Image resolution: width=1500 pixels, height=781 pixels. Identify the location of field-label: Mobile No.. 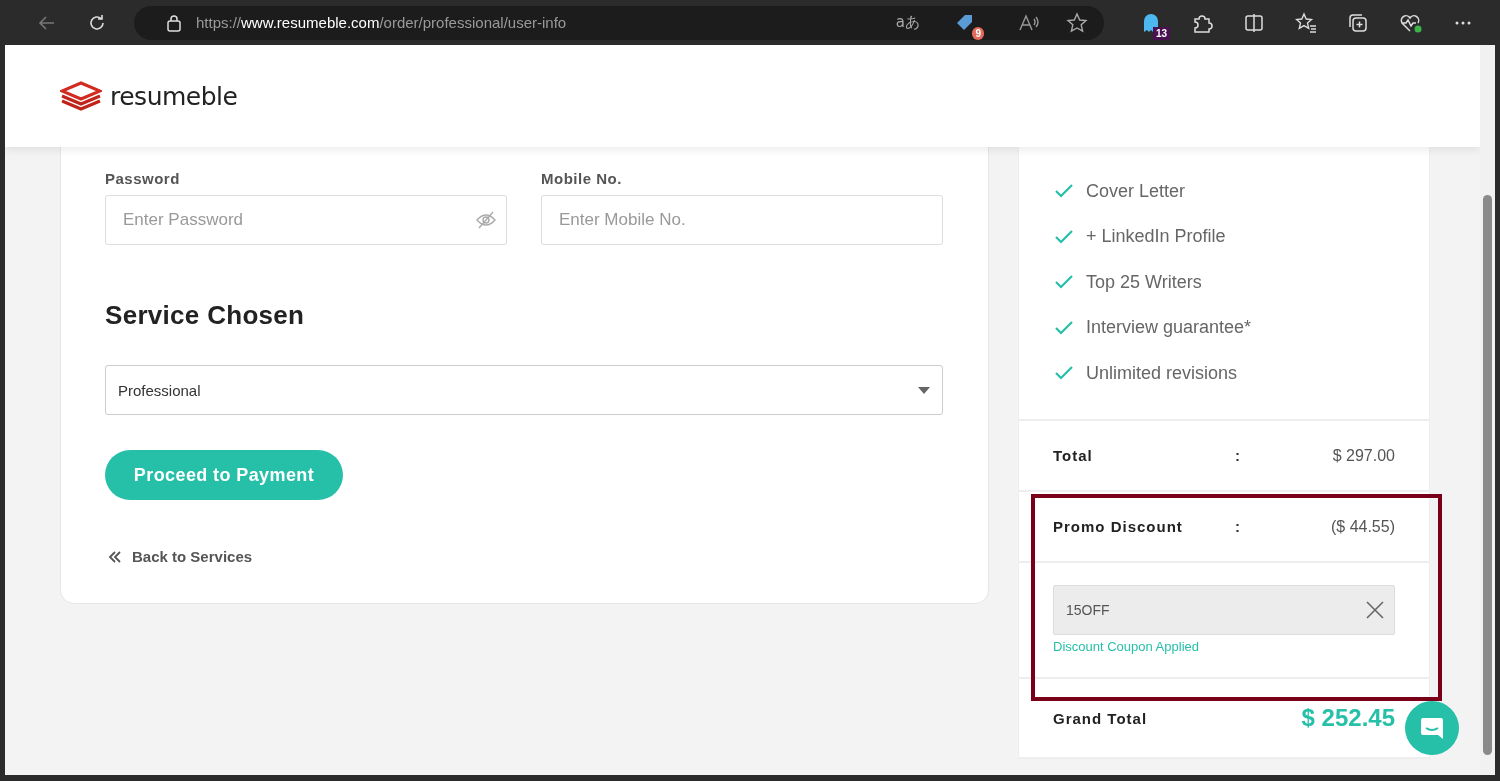
(582, 178).